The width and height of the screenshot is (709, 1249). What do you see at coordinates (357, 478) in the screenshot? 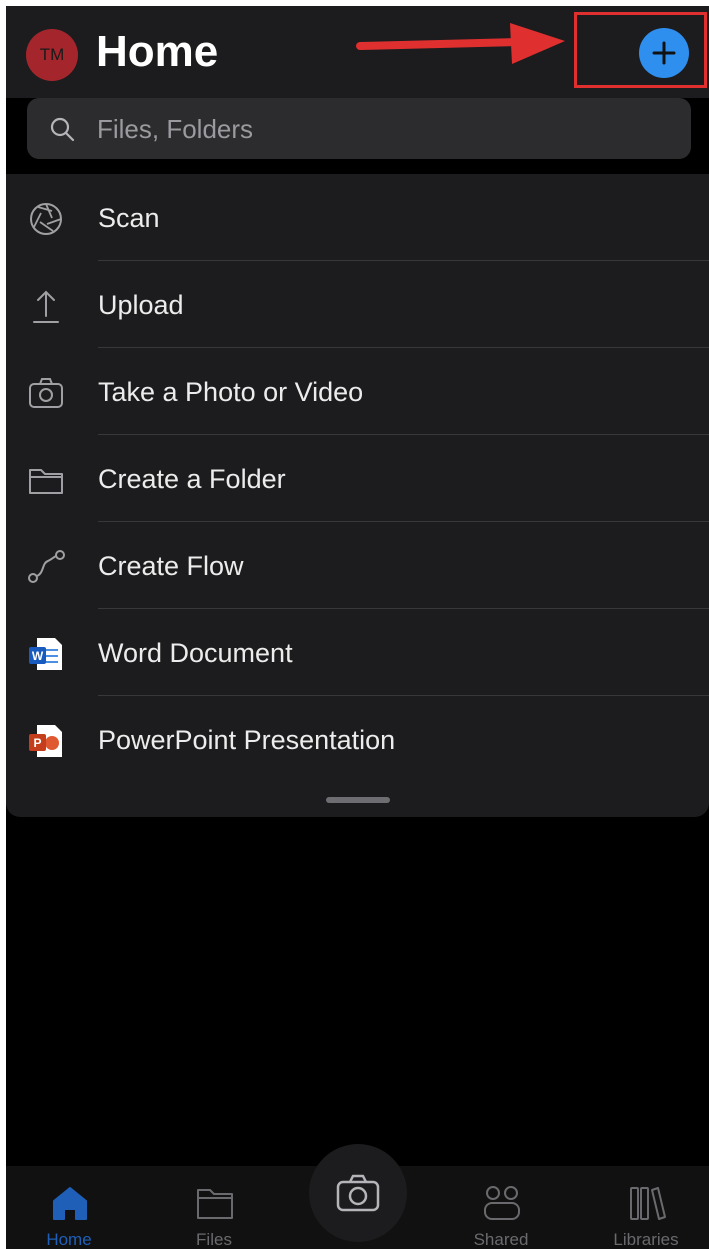
I see `menu-item-create-folder: Create a Folder` at bounding box center [357, 478].